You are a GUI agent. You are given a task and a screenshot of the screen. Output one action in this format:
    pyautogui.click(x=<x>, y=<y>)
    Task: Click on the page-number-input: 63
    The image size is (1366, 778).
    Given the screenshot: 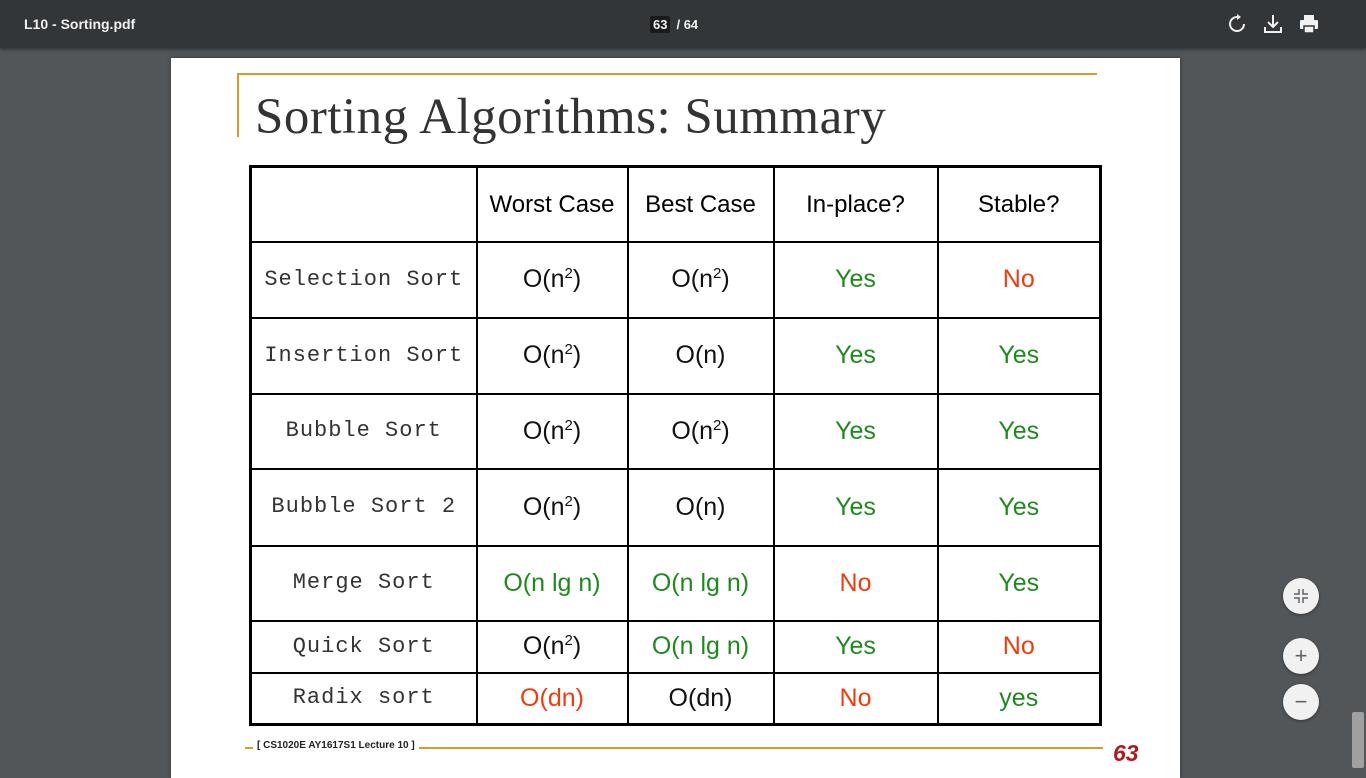 What is the action you would take?
    pyautogui.click(x=660, y=24)
    